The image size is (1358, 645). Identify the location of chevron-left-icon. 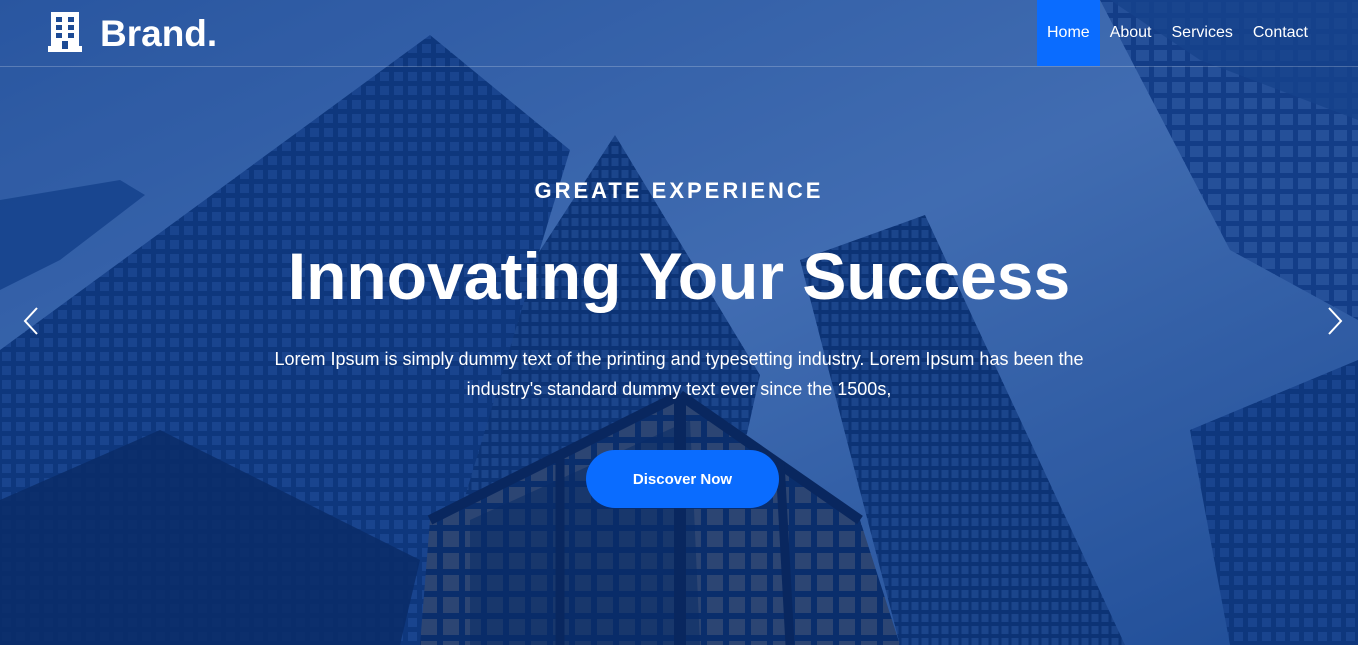
(31, 323).